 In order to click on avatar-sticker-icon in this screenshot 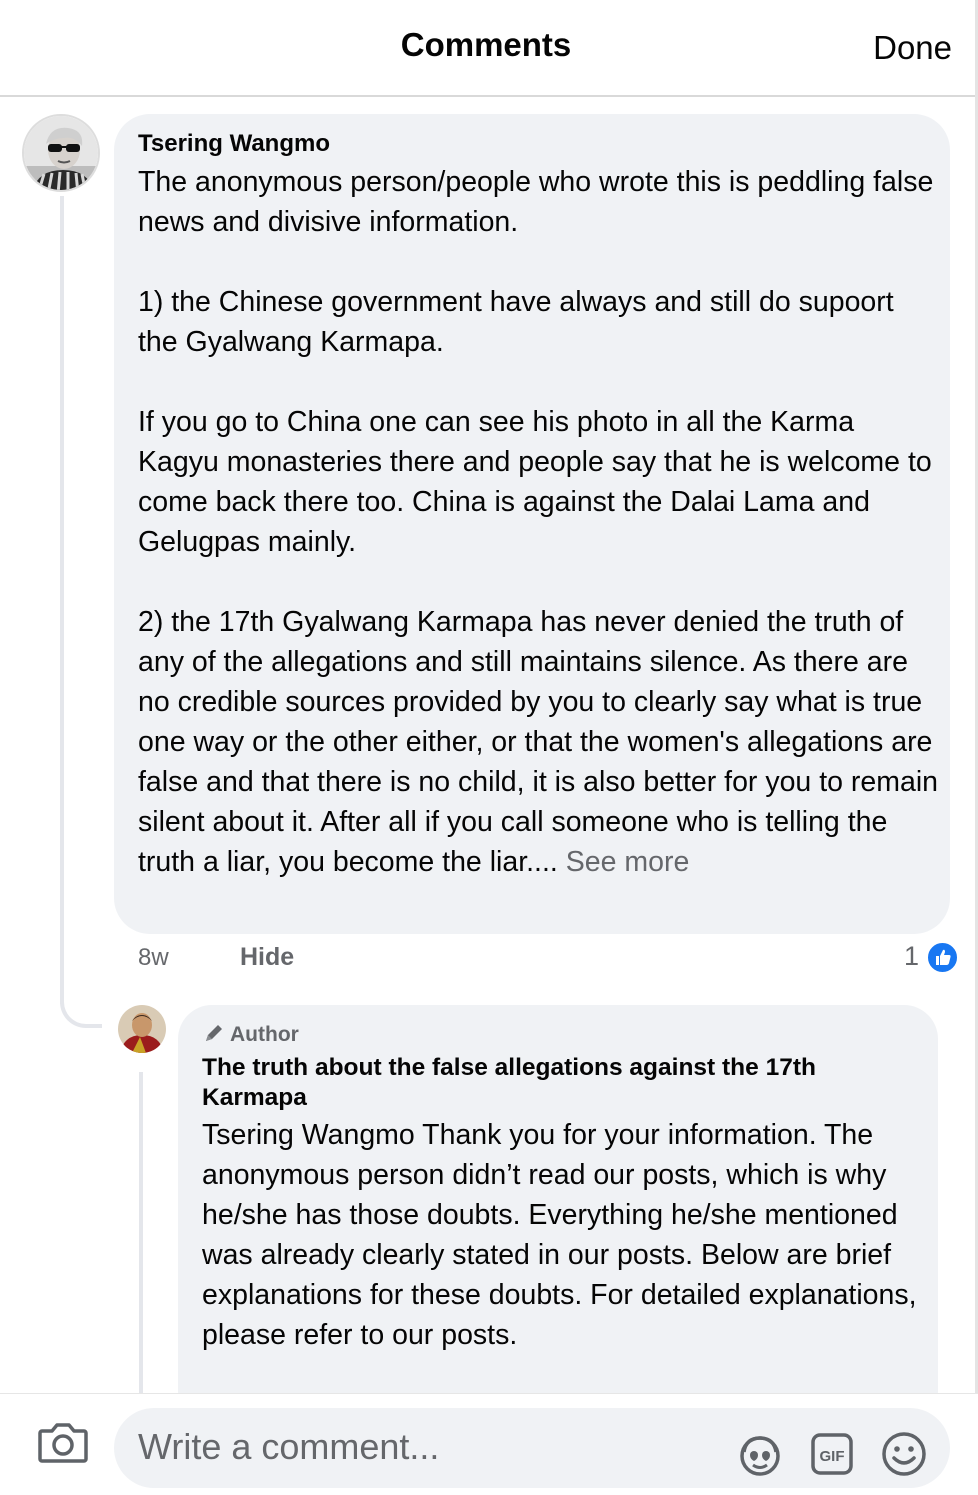, I will do `click(760, 1454)`.